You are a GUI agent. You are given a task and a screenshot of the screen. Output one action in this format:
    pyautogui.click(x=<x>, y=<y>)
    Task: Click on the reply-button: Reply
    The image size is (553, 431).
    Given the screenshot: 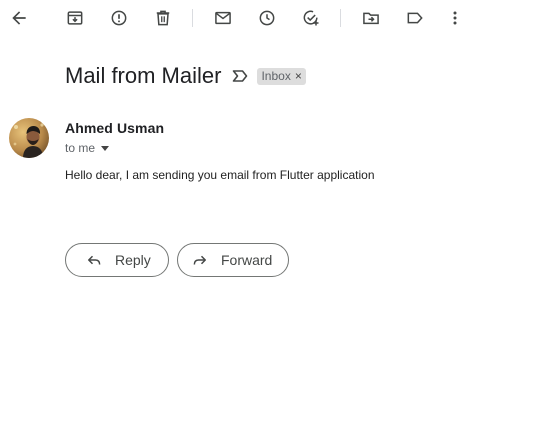 What is the action you would take?
    pyautogui.click(x=117, y=260)
    